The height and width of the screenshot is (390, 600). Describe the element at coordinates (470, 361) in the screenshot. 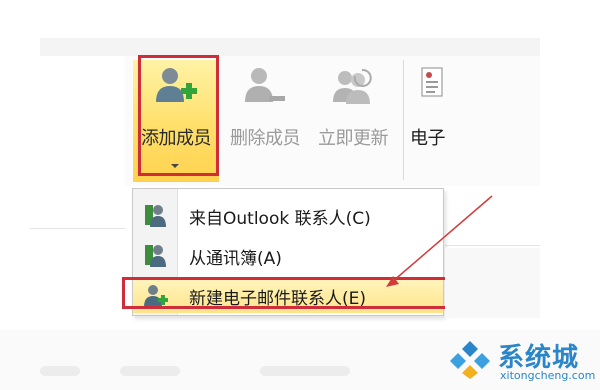

I see `windows-logo-icon` at that location.